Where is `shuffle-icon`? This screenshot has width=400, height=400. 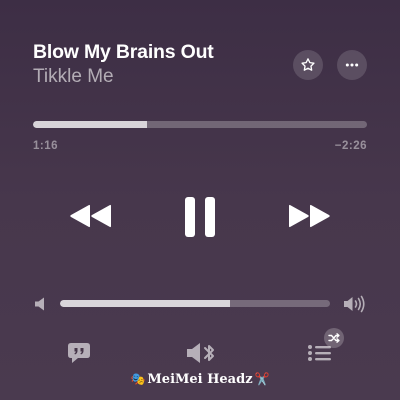 shuffle-icon is located at coordinates (334, 338).